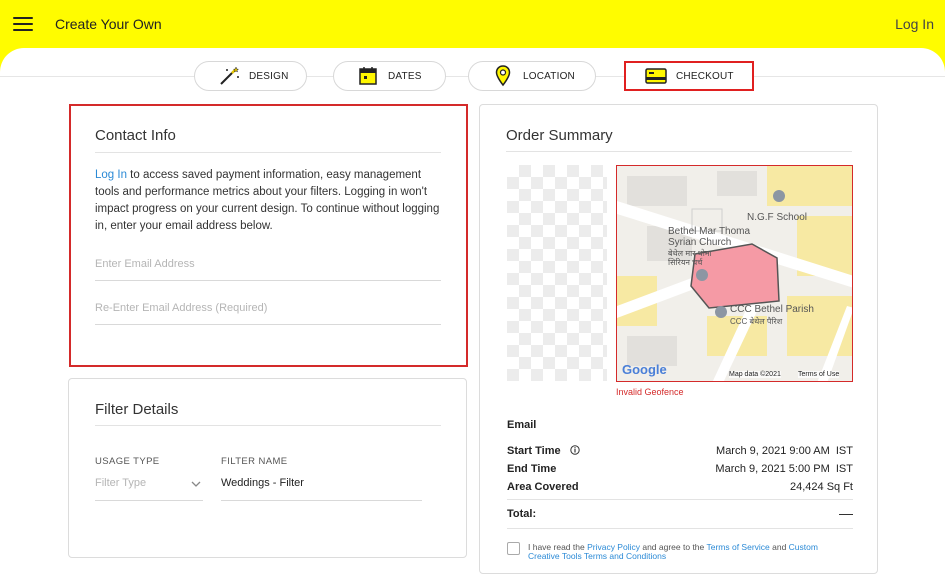  What do you see at coordinates (23, 25) in the screenshot?
I see `hamburger-menu-icon` at bounding box center [23, 25].